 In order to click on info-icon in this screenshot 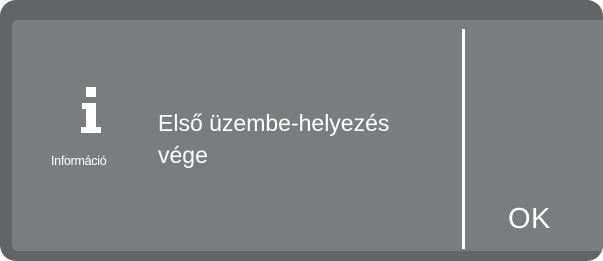, I will do `click(91, 110)`.